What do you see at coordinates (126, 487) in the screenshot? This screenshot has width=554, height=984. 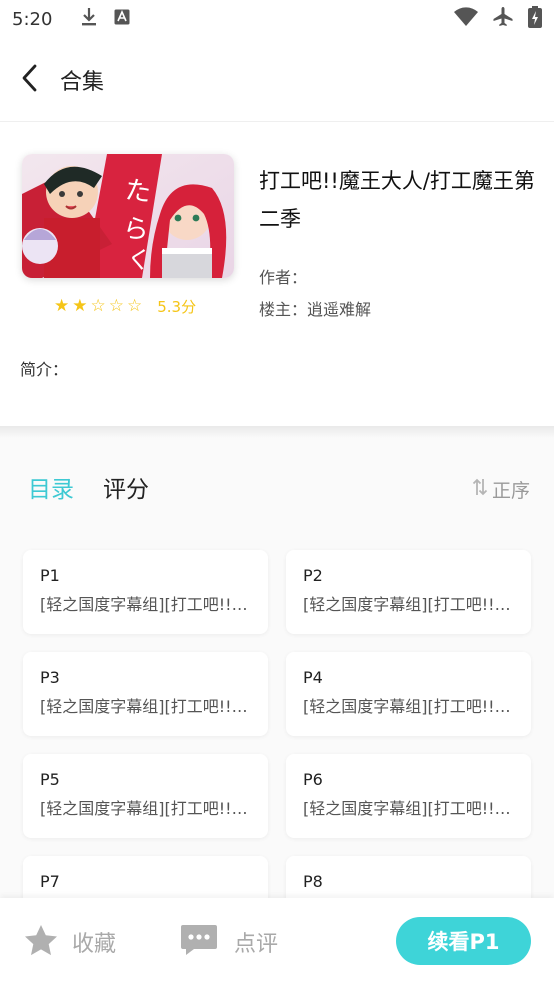 I see `tab-rating: 评分` at bounding box center [126, 487].